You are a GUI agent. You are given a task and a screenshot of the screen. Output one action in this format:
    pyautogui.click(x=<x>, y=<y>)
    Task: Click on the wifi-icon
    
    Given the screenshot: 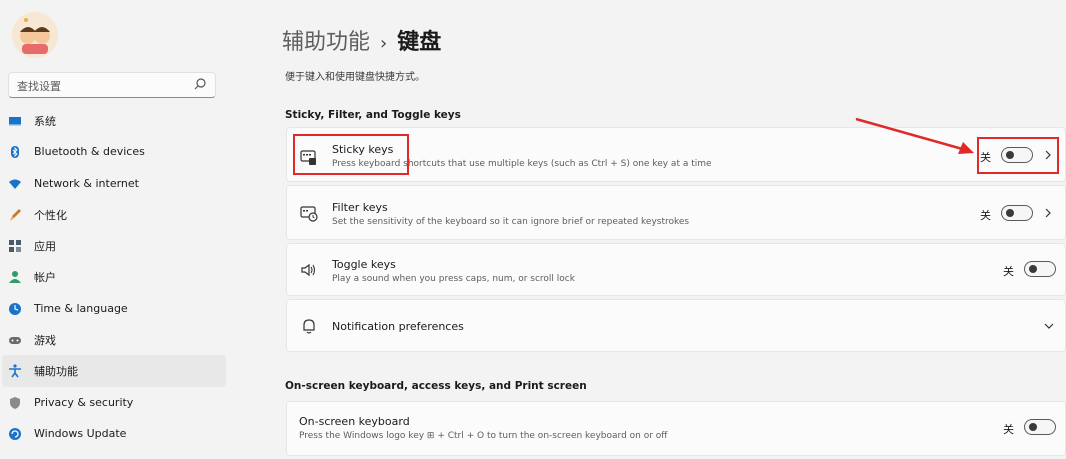 What is the action you would take?
    pyautogui.click(x=15, y=184)
    